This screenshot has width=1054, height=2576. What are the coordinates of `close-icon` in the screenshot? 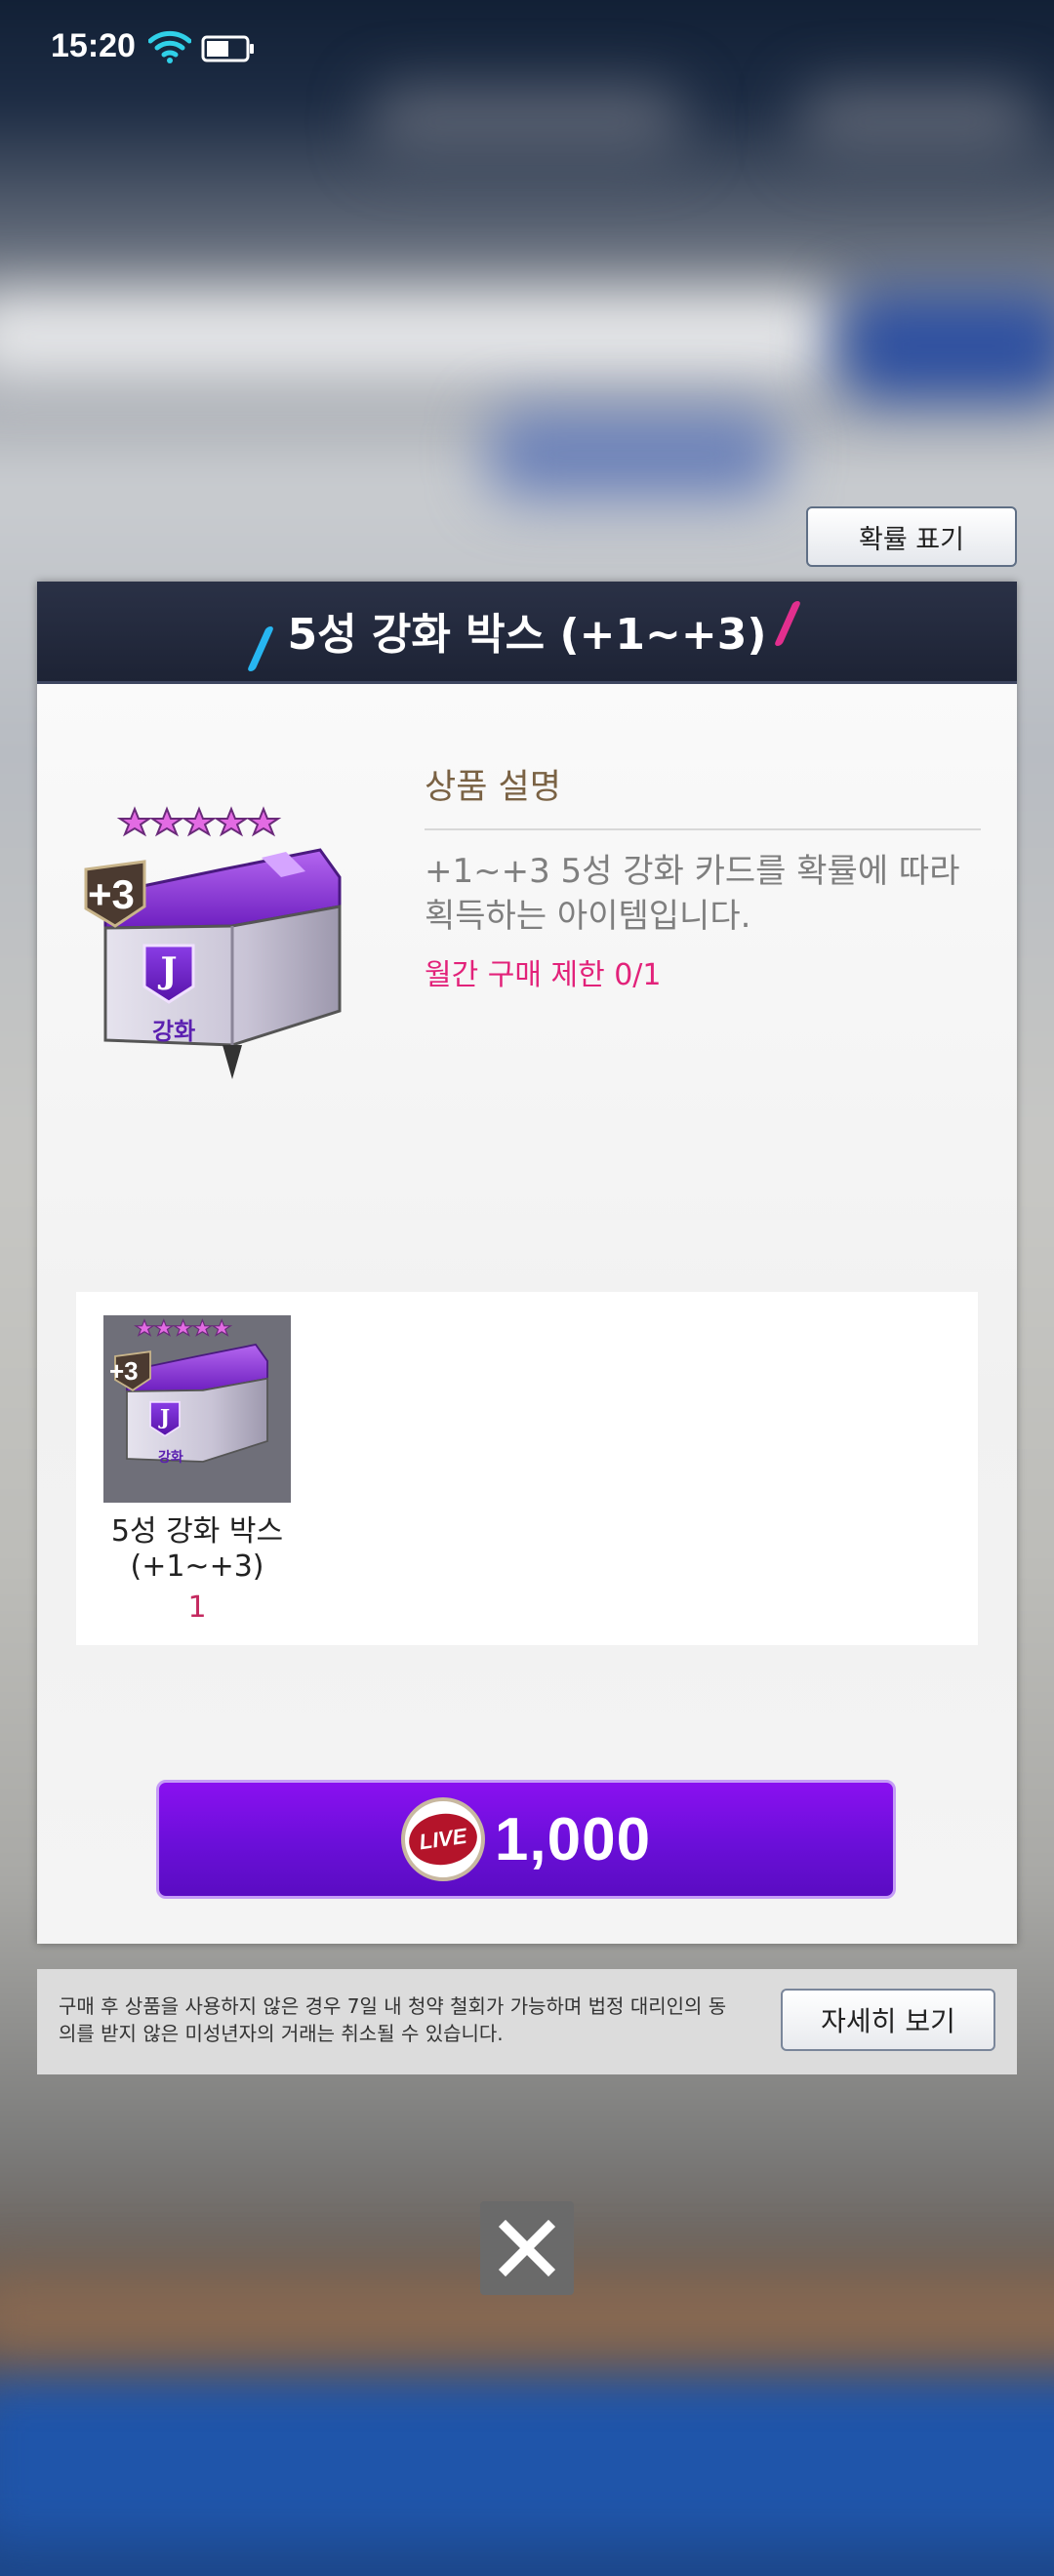 It's located at (527, 2248).